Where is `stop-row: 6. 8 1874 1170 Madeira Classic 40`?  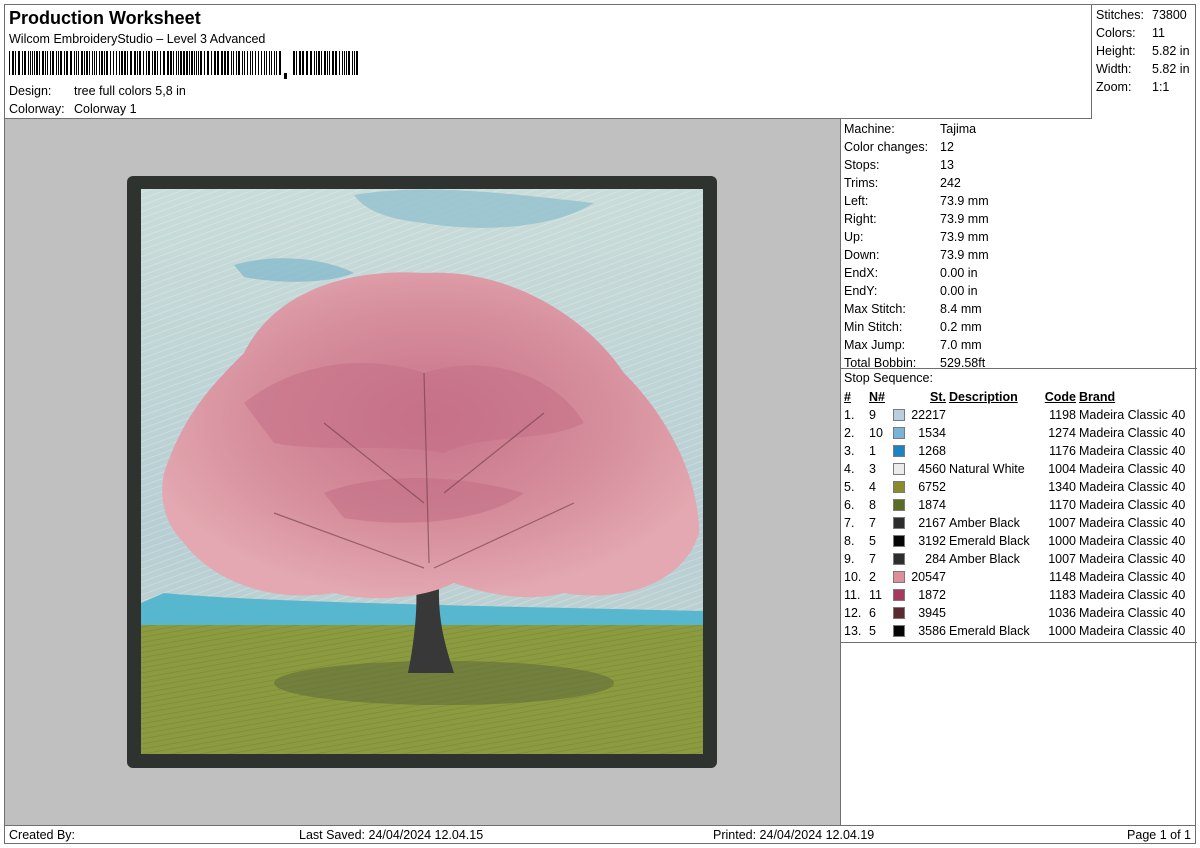 stop-row: 6. 8 1874 1170 Madeira Classic 40 is located at coordinates (1020, 505).